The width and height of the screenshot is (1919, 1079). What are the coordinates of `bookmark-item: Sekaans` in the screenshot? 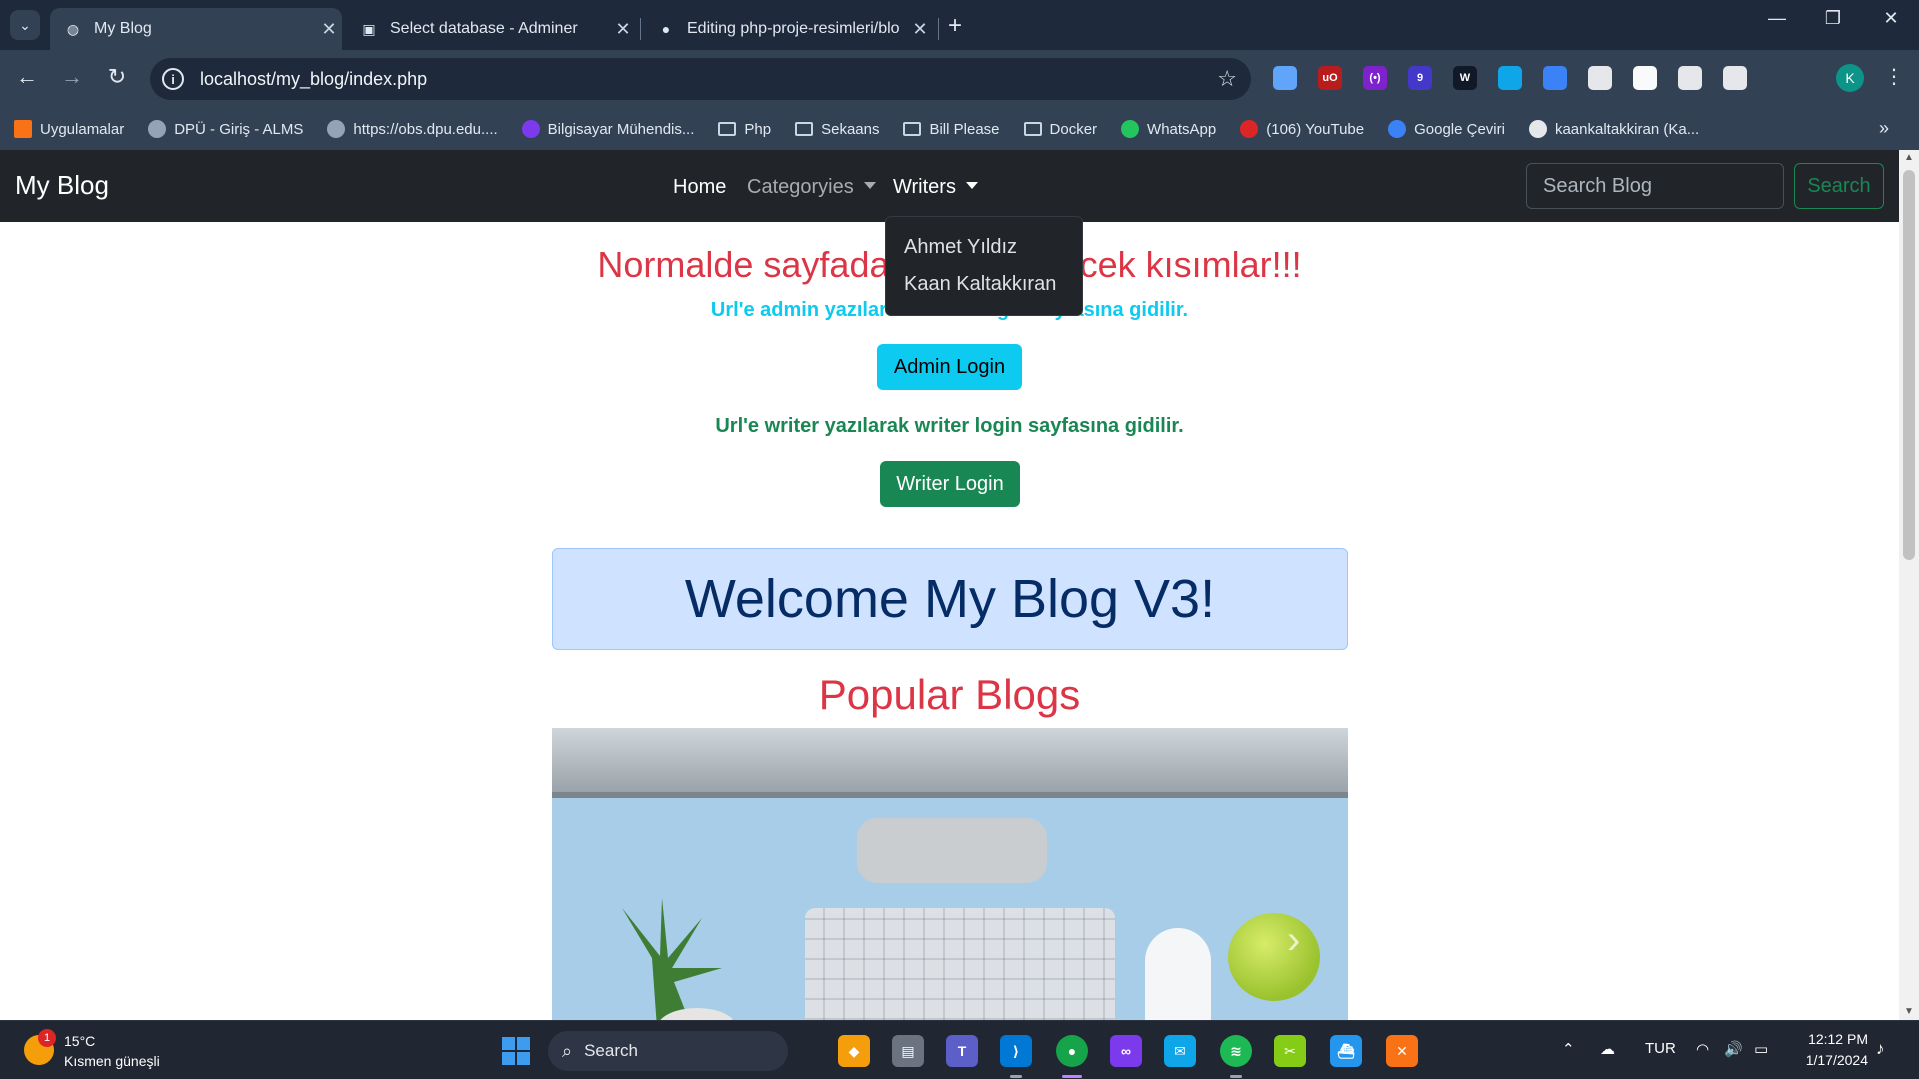 It's located at (837, 129).